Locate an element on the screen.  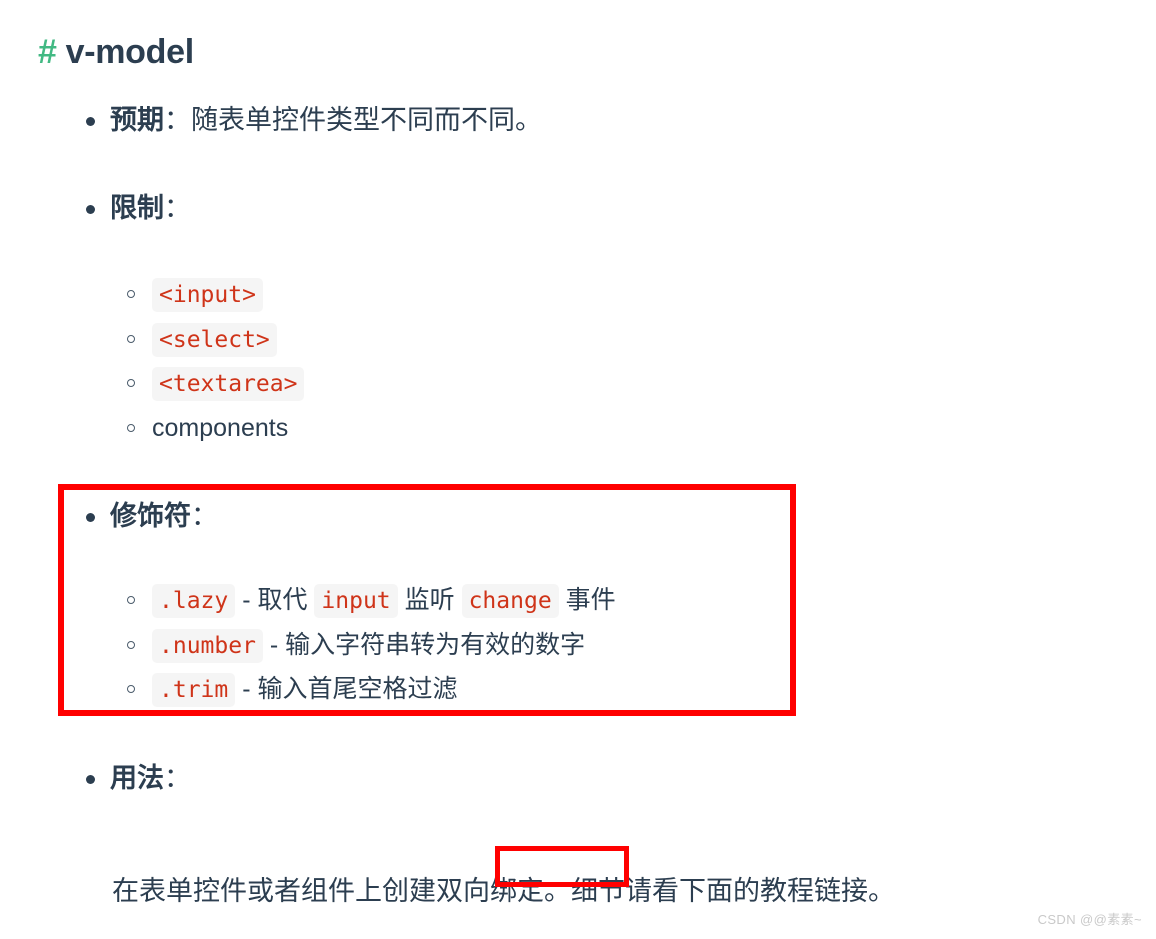
limit-list: 限制： is located at coordinates (526, 208).